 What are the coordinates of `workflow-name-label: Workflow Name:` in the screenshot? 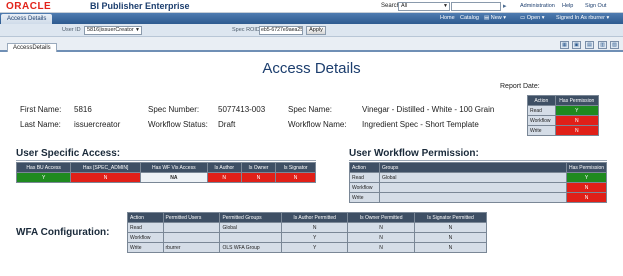 It's located at (317, 124).